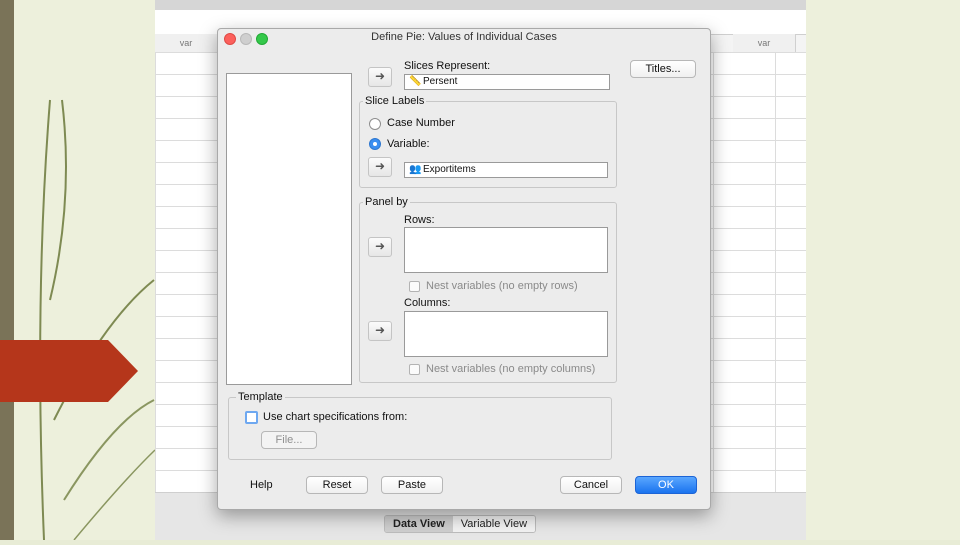 This screenshot has height=545, width=960. Describe the element at coordinates (289, 229) in the screenshot. I see `source-variable-list` at that location.